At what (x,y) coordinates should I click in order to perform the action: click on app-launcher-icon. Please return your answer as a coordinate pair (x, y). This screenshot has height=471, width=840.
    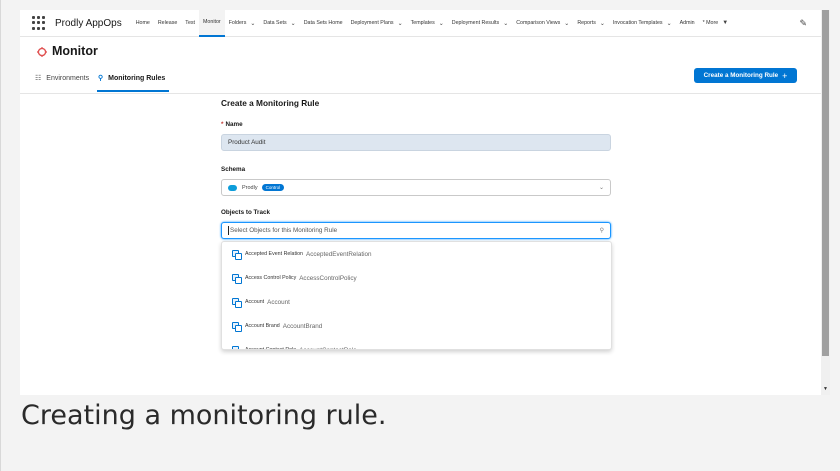
    Looking at the image, I should click on (39, 23).